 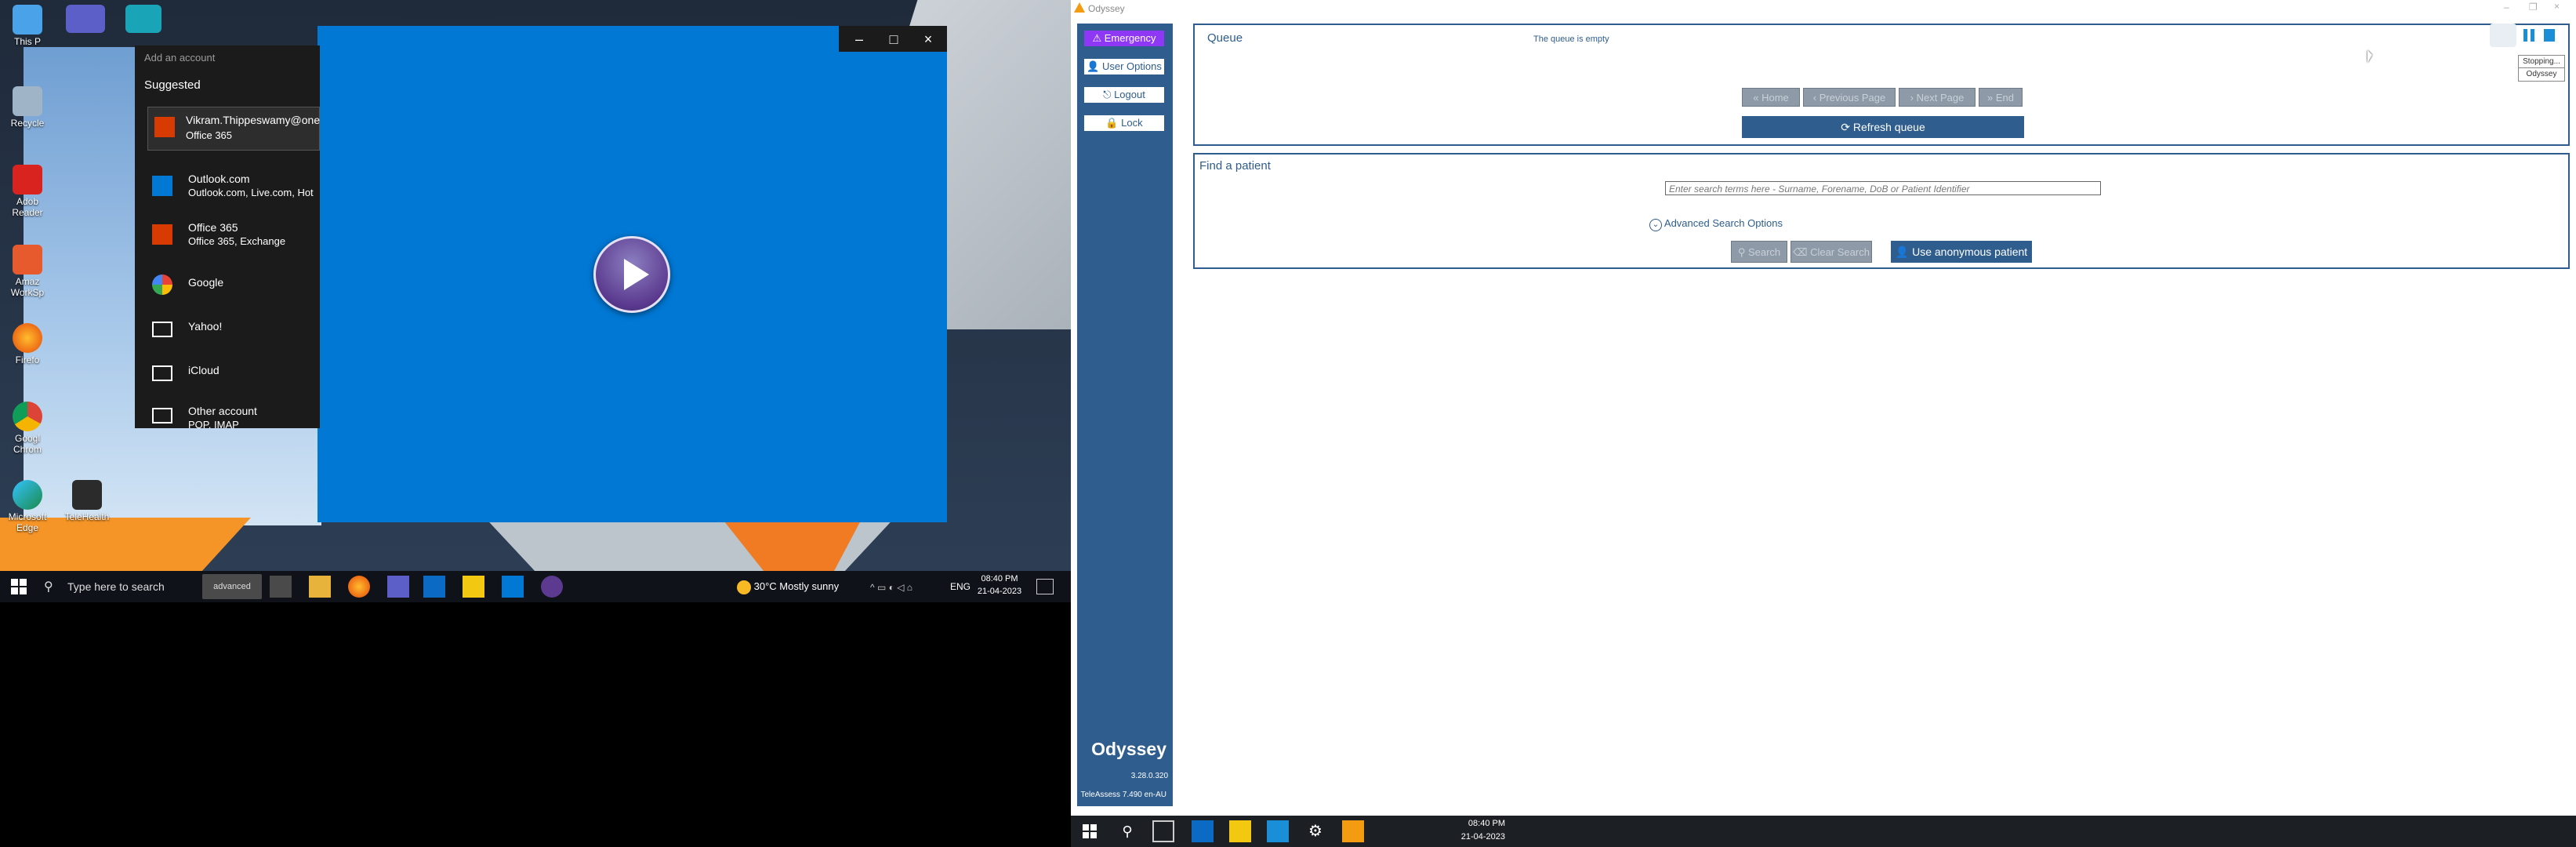 I want to click on search-button: ⚲ Search, so click(x=1759, y=252).